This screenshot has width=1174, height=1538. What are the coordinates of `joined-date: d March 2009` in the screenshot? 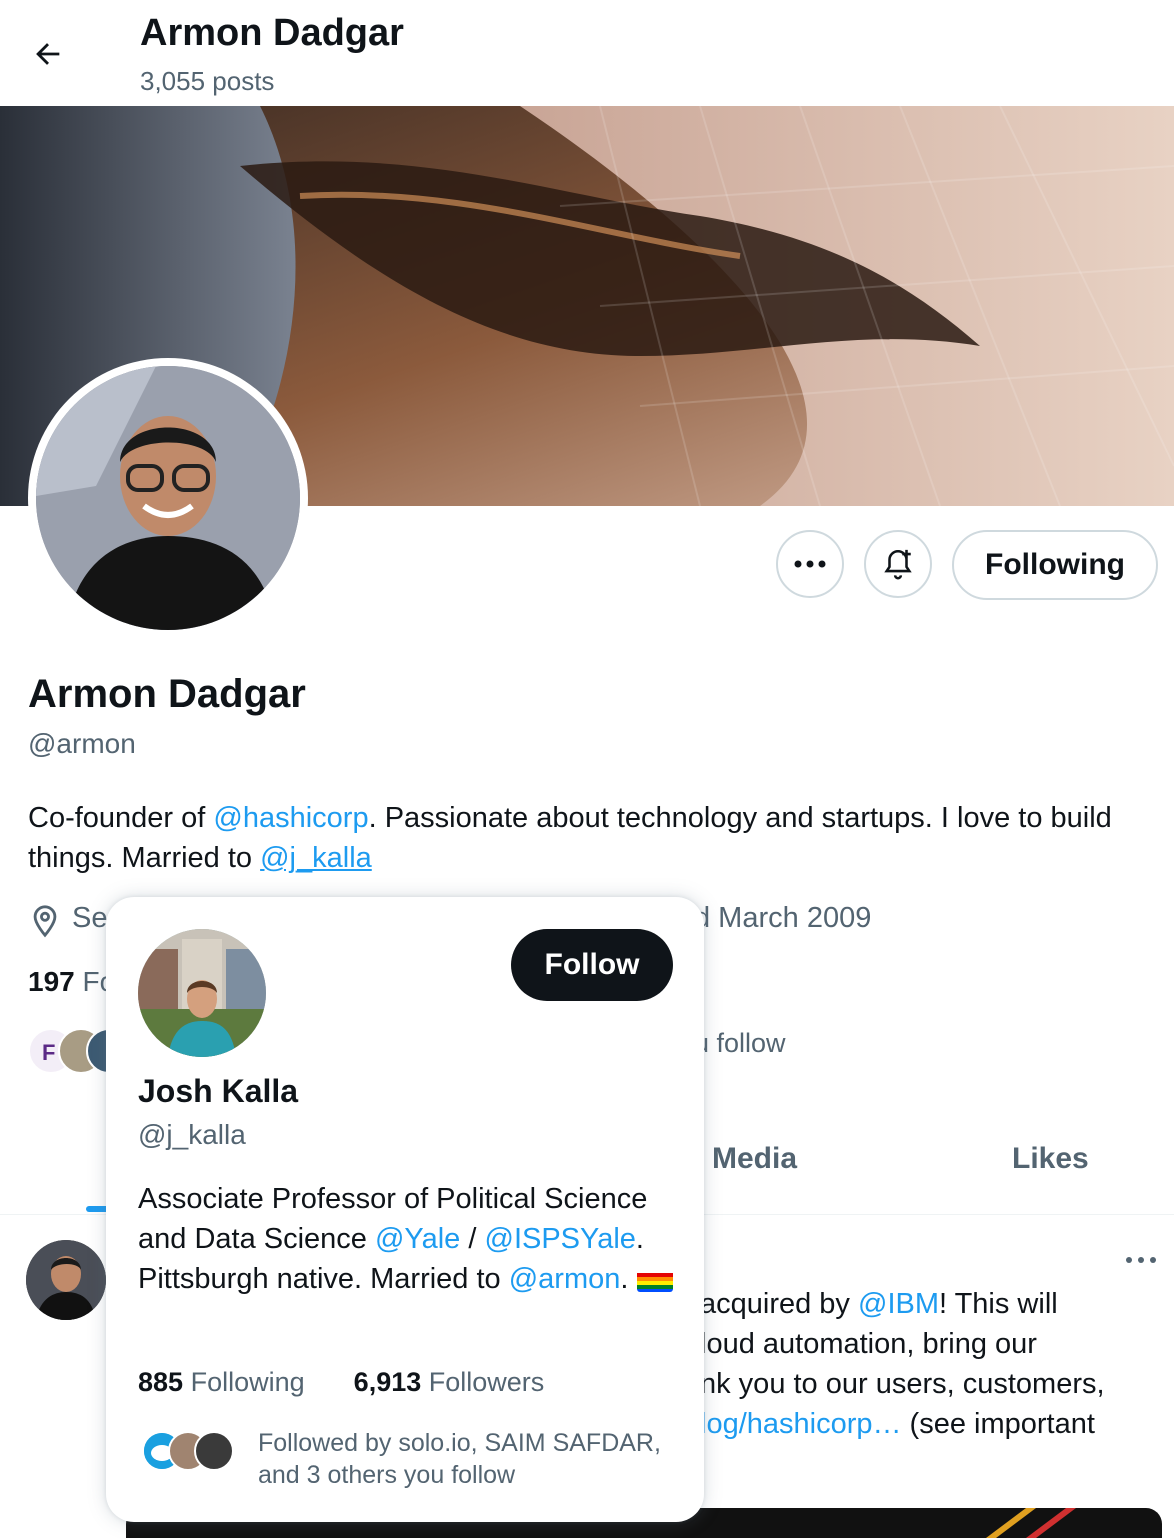 It's located at (783, 918).